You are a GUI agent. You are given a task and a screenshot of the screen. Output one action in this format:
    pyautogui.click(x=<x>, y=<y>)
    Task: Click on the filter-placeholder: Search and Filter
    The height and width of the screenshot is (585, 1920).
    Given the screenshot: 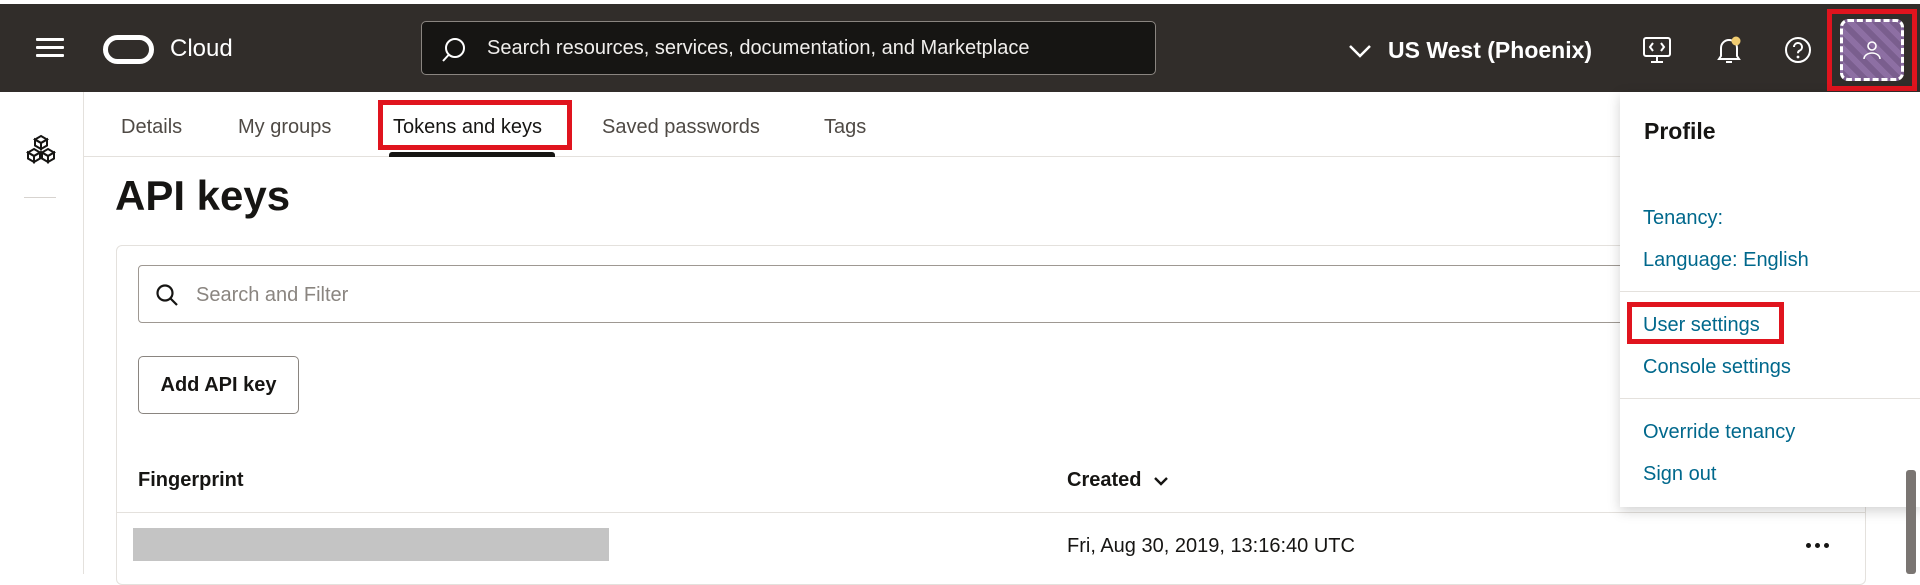 What is the action you would take?
    pyautogui.click(x=272, y=295)
    